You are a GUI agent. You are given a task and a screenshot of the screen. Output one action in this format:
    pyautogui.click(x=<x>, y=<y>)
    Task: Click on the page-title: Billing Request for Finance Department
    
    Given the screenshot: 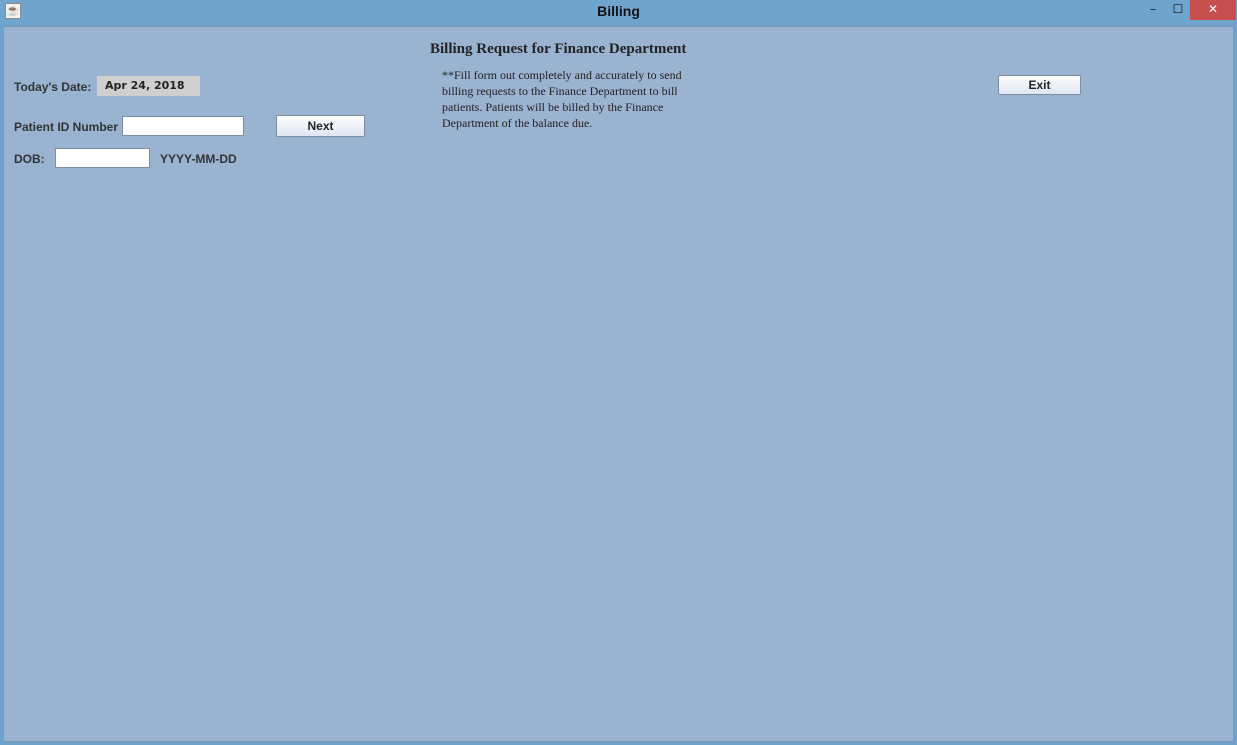 What is the action you would take?
    pyautogui.click(x=558, y=49)
    